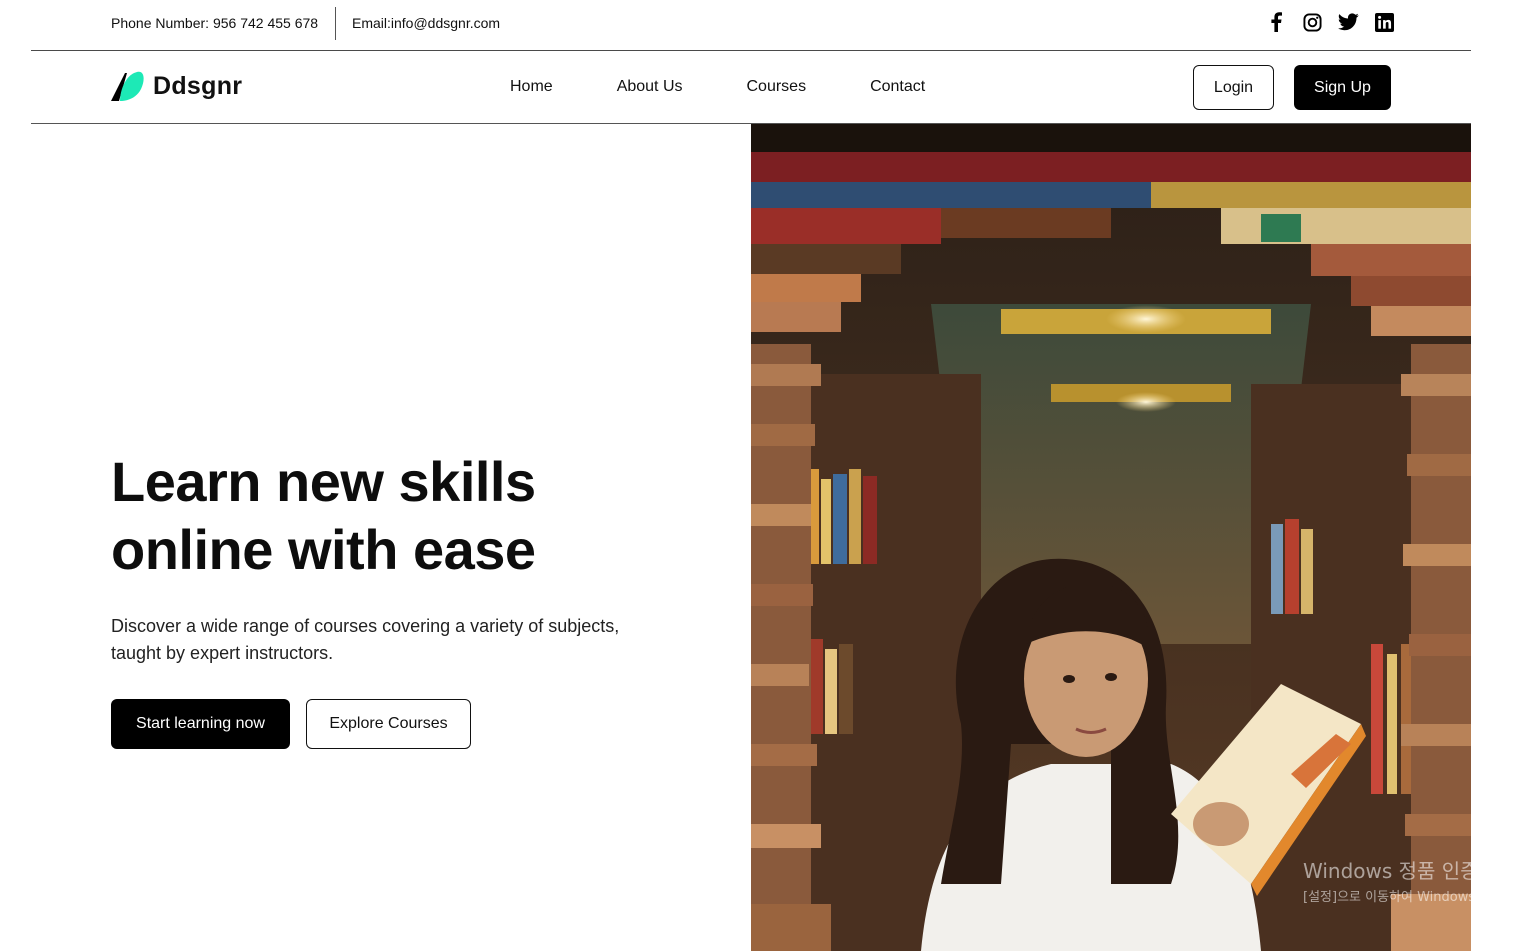 The width and height of the screenshot is (1513, 951). Describe the element at coordinates (127, 86) in the screenshot. I see `logo-mark-icon` at that location.